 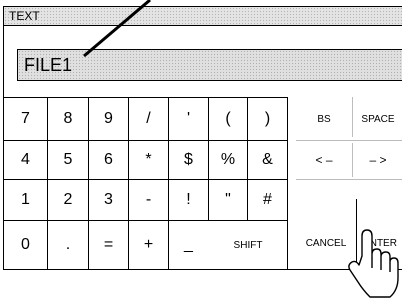 What do you see at coordinates (248, 245) in the screenshot?
I see `shift-button: SHIFT` at bounding box center [248, 245].